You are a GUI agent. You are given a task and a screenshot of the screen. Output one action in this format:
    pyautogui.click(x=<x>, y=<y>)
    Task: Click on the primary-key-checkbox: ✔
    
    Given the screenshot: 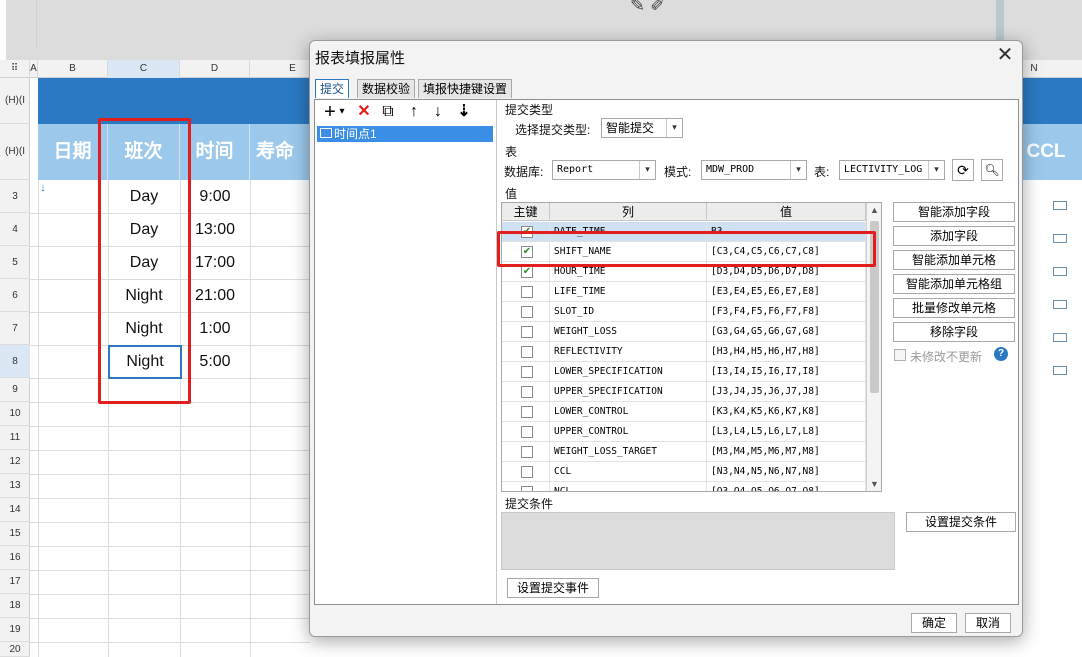 What is the action you would take?
    pyautogui.click(x=527, y=272)
    